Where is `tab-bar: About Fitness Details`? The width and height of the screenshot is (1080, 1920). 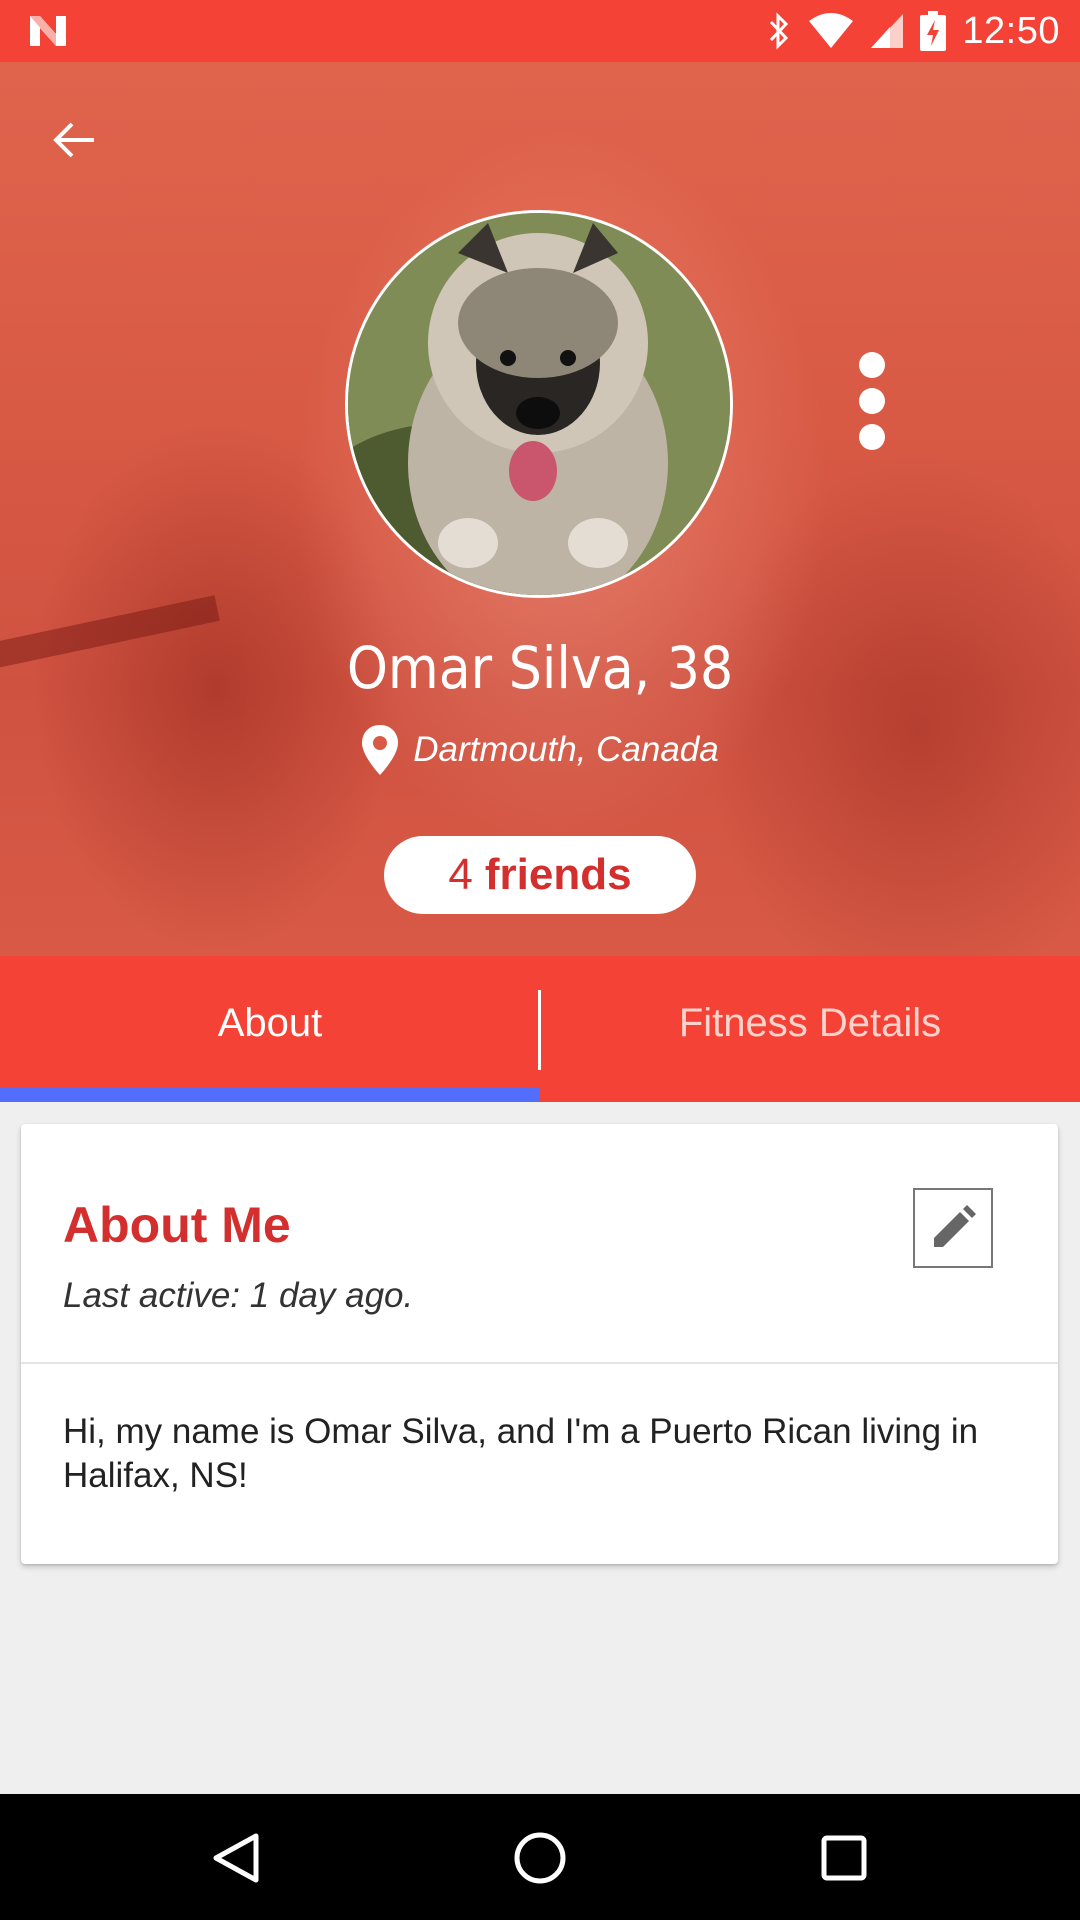
tab-bar: About Fitness Details is located at coordinates (540, 1029).